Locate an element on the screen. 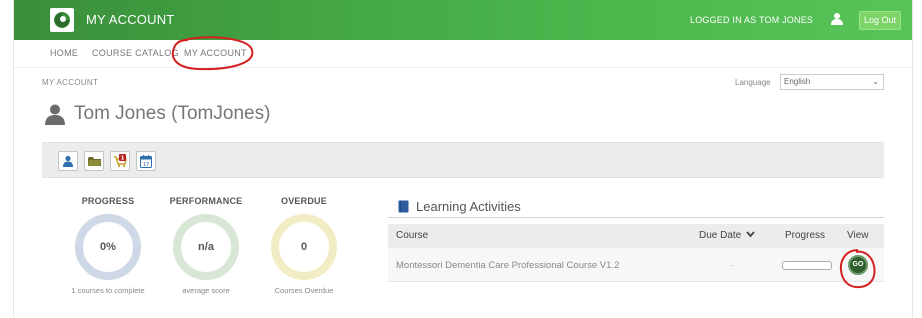 This screenshot has width=922, height=318. column-header-view: View is located at coordinates (858, 235).